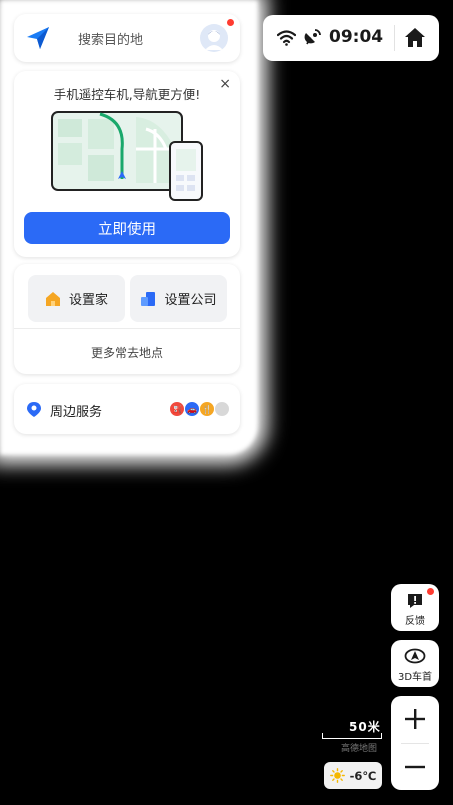  I want to click on feedback-button: 反馈, so click(415, 607).